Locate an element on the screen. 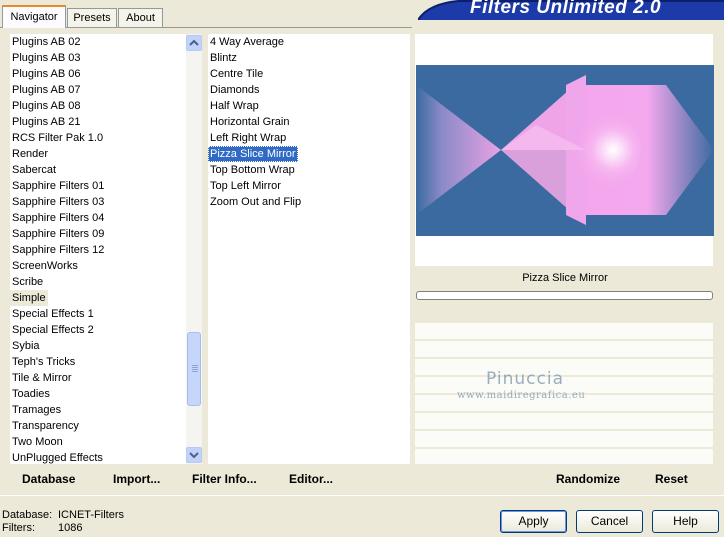 Image resolution: width=724 pixels, height=537 pixels. list-item: Plugins AB 06 is located at coordinates (46, 74).